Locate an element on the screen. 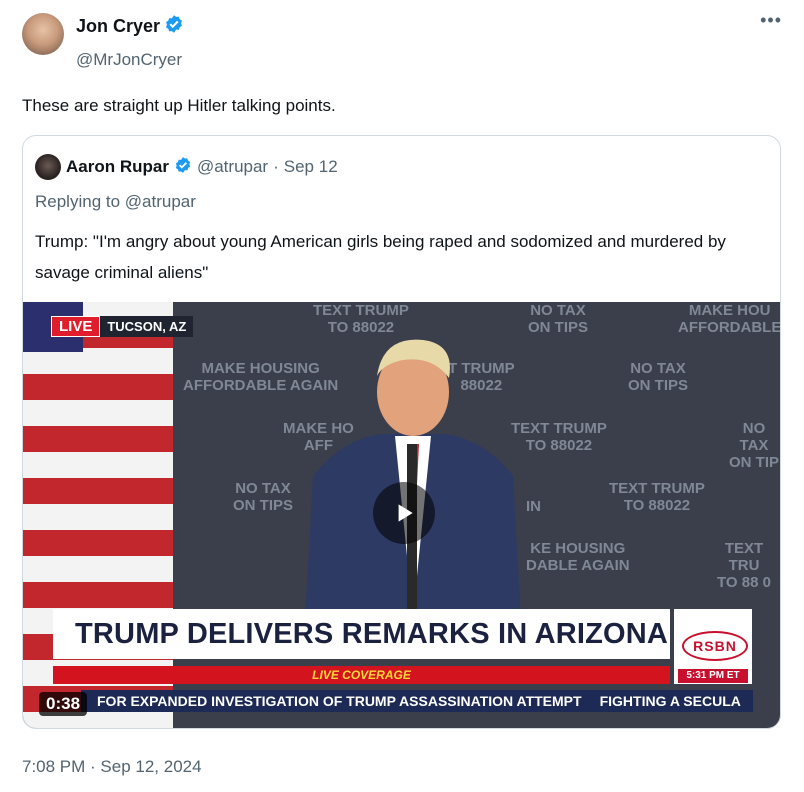 The image size is (804, 792). rsbn-logo: RSBN is located at coordinates (715, 646).